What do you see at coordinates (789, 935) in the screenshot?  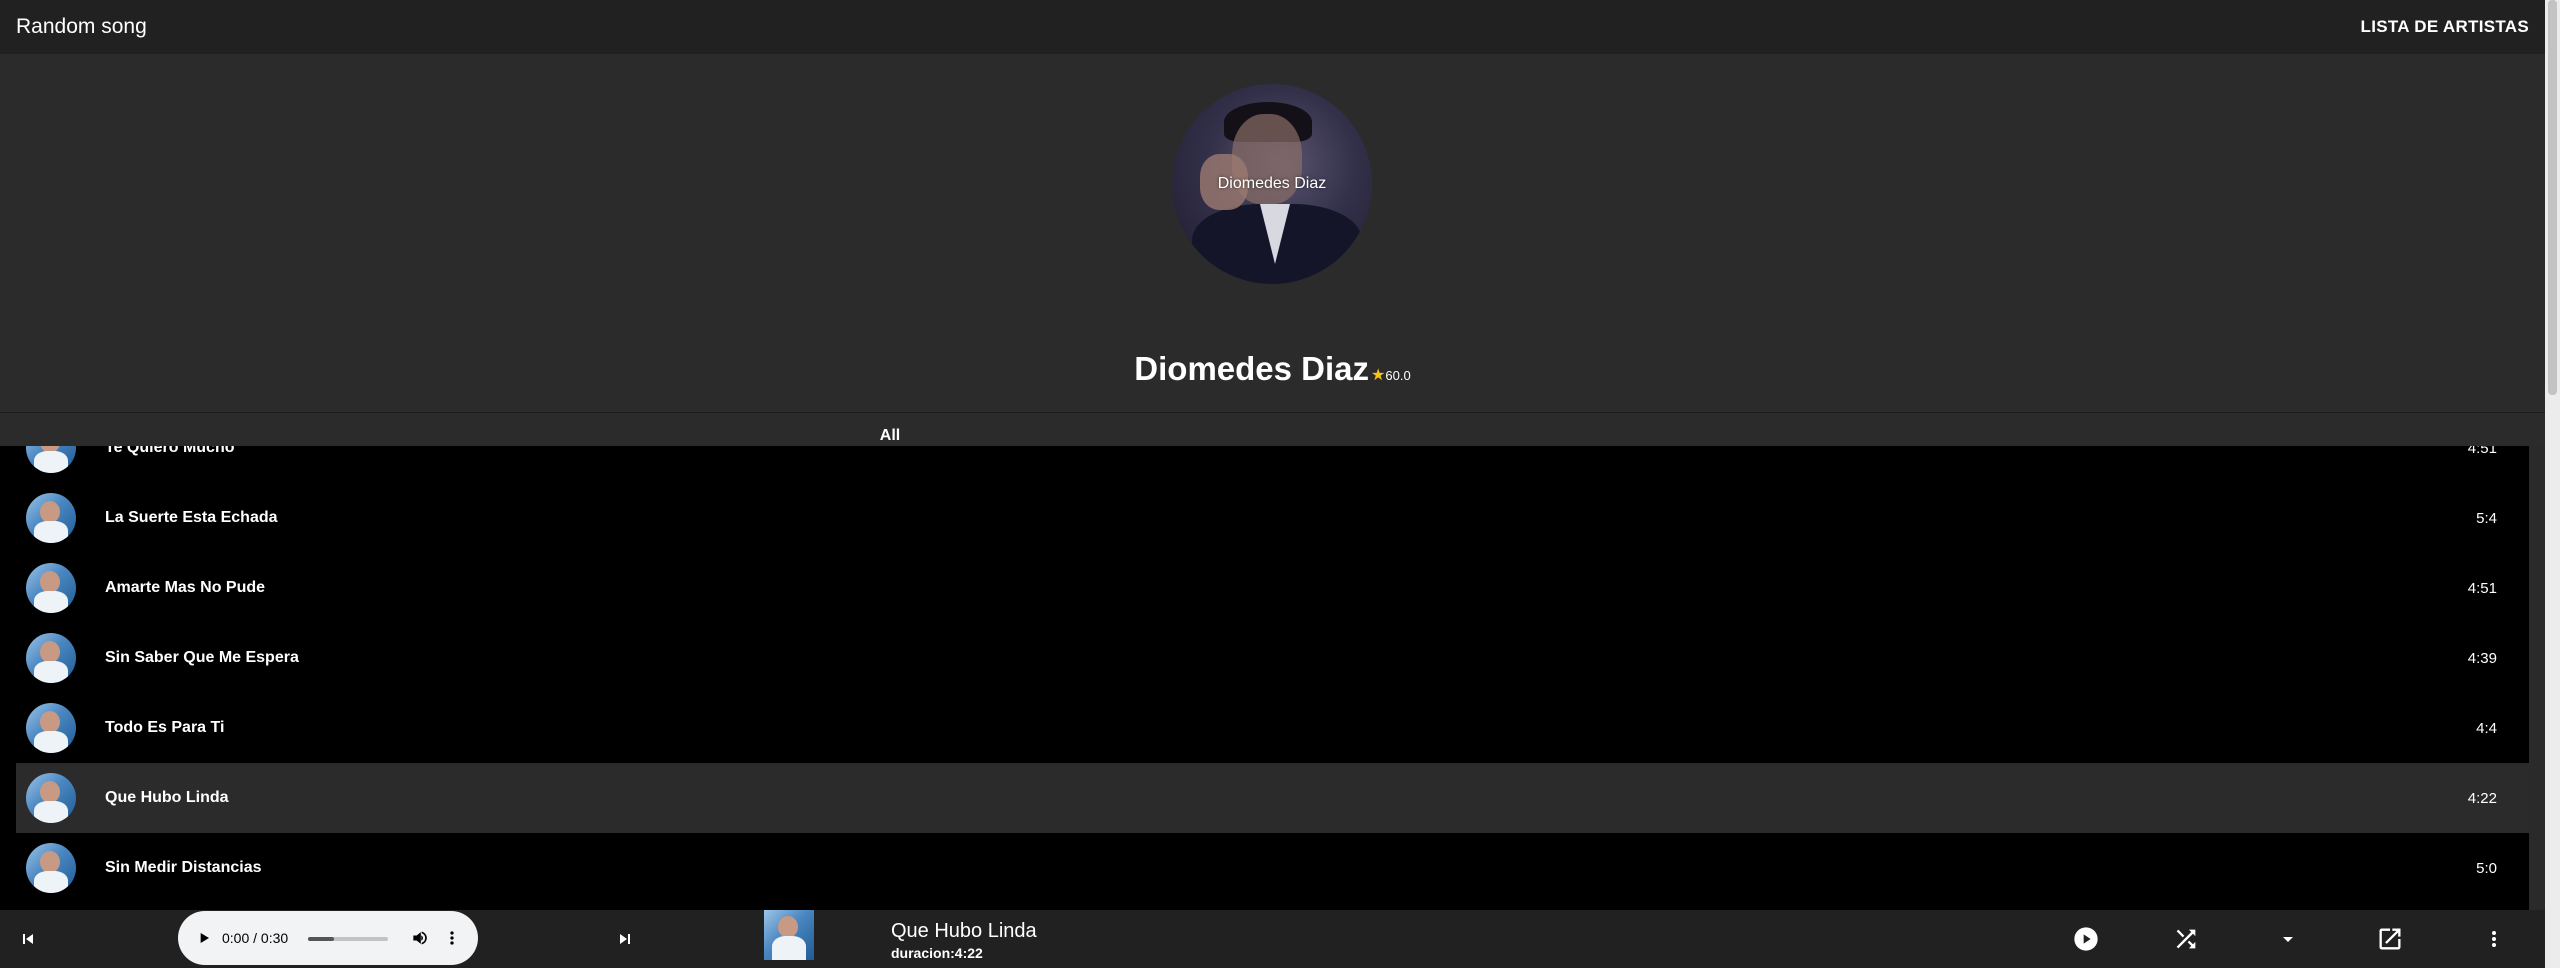 I see `now-playing-thumbnail` at bounding box center [789, 935].